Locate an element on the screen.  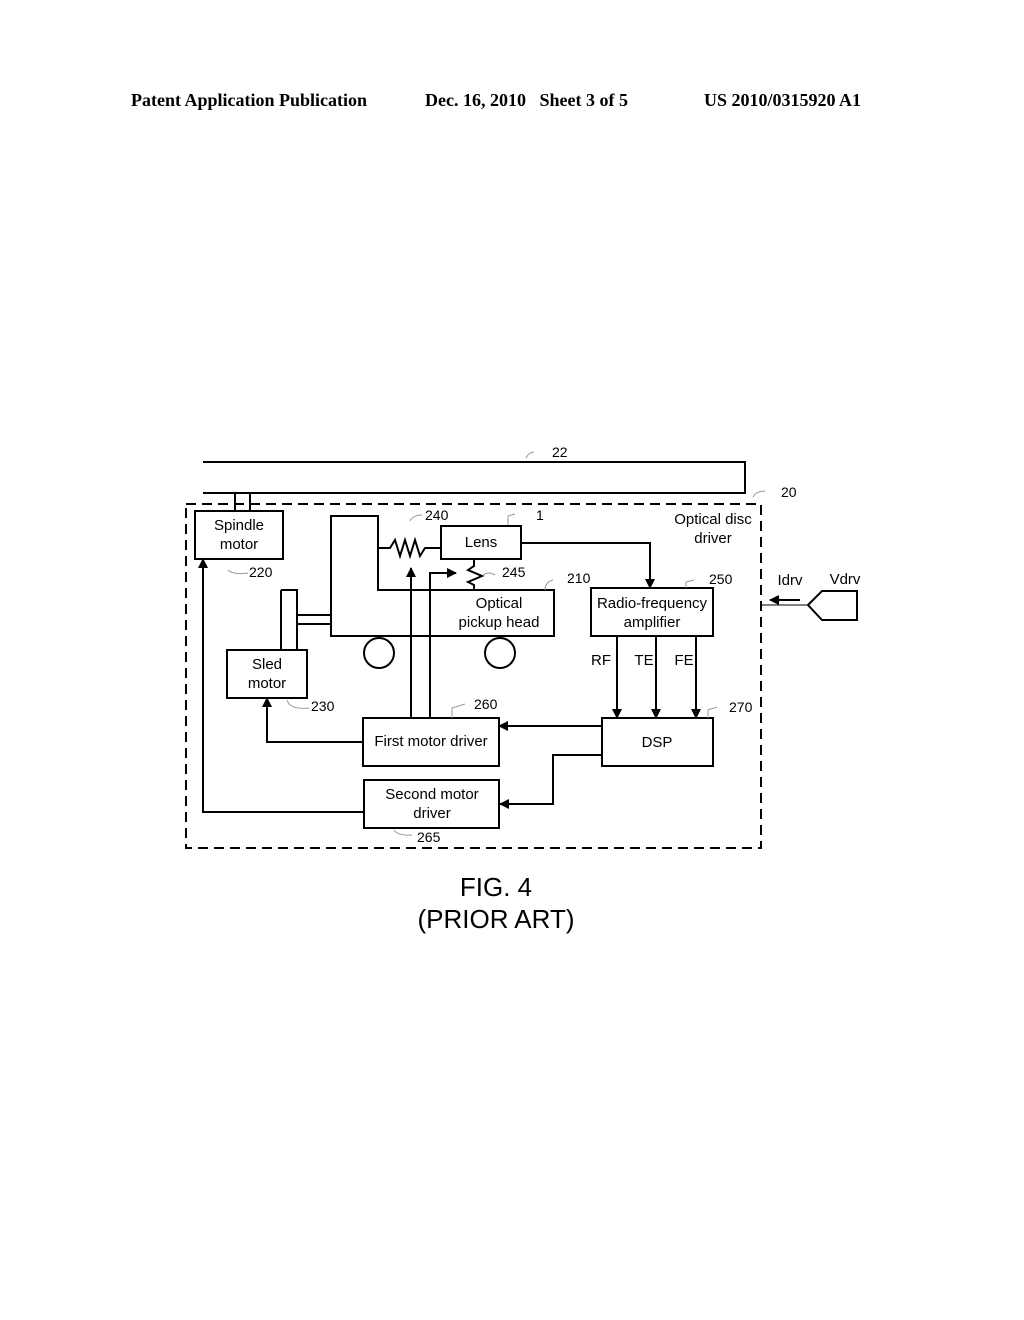
ref-1: 1 is located at coordinates (540, 515).